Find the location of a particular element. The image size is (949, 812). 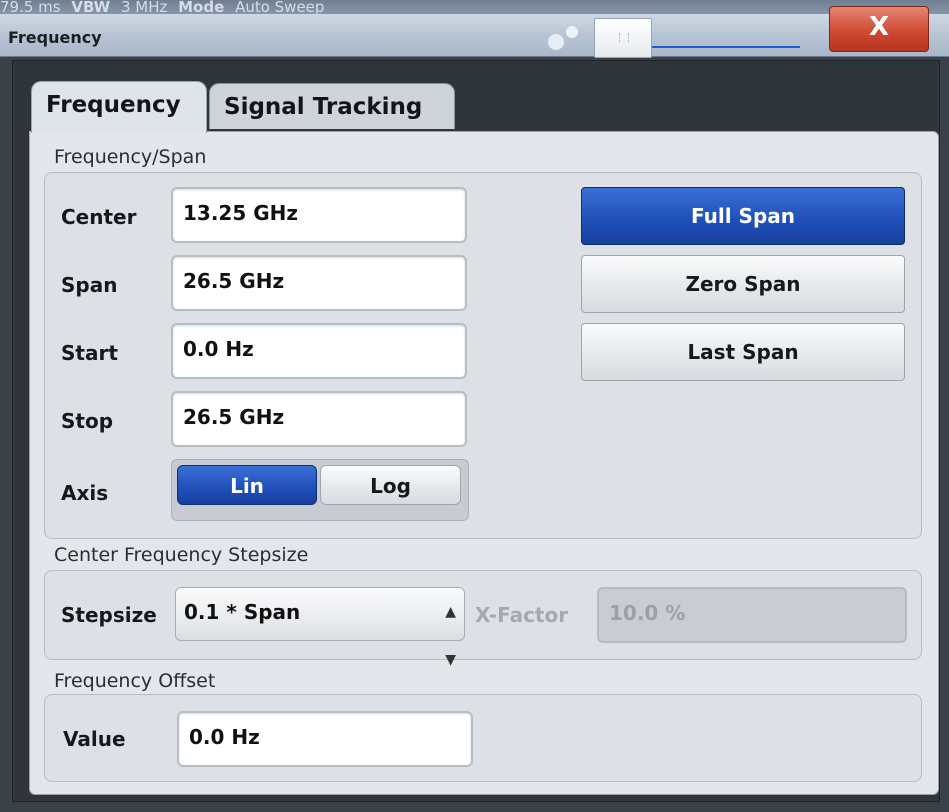

transparency-slider-handle is located at coordinates (623, 38).